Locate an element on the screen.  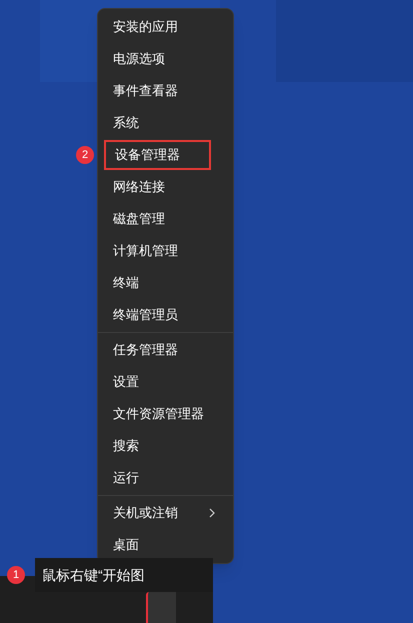
menu-item: 网络连接 is located at coordinates (139, 187).